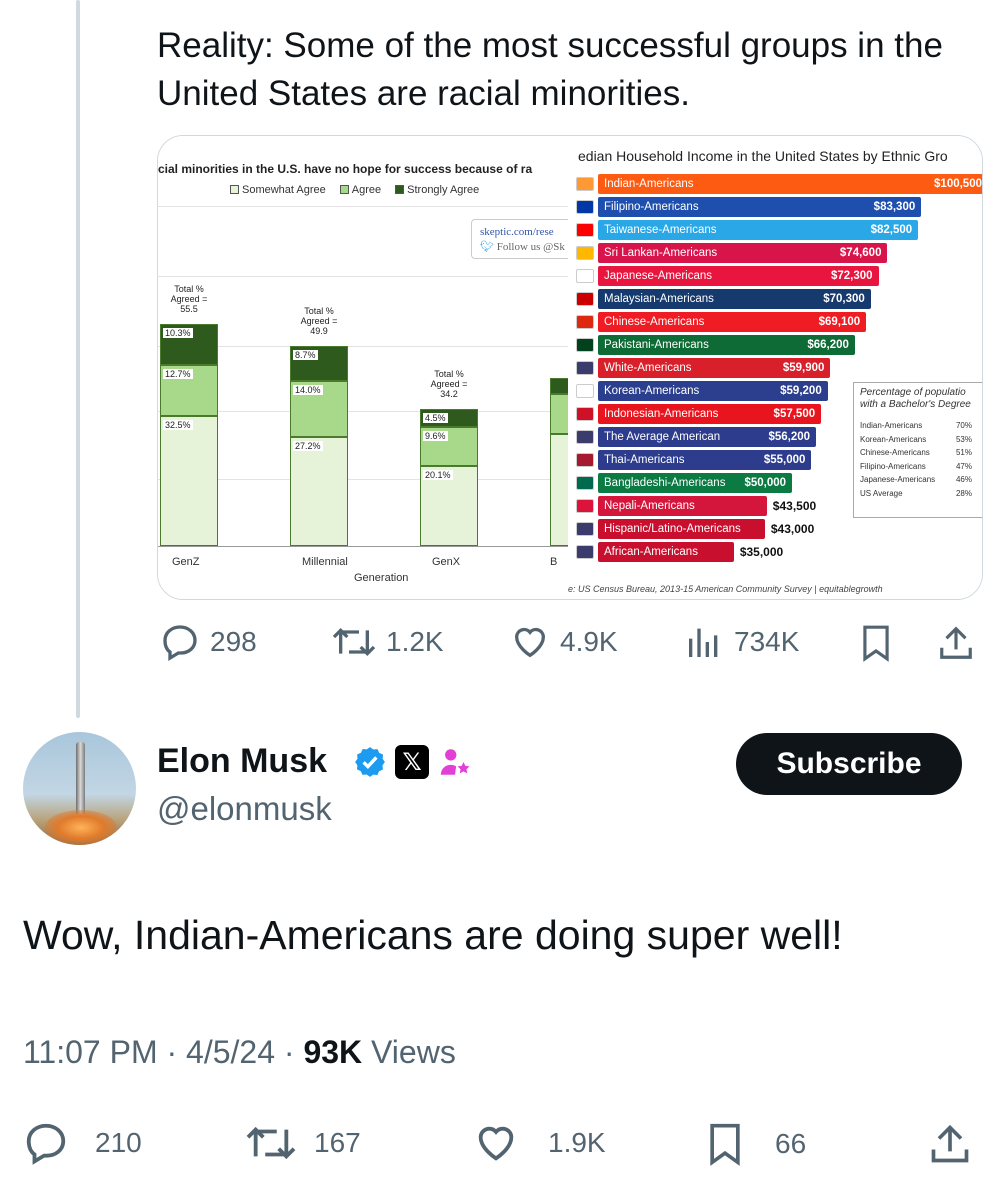 This screenshot has width=1006, height=1200. What do you see at coordinates (703, 642) in the screenshot?
I see `analytics-icon` at bounding box center [703, 642].